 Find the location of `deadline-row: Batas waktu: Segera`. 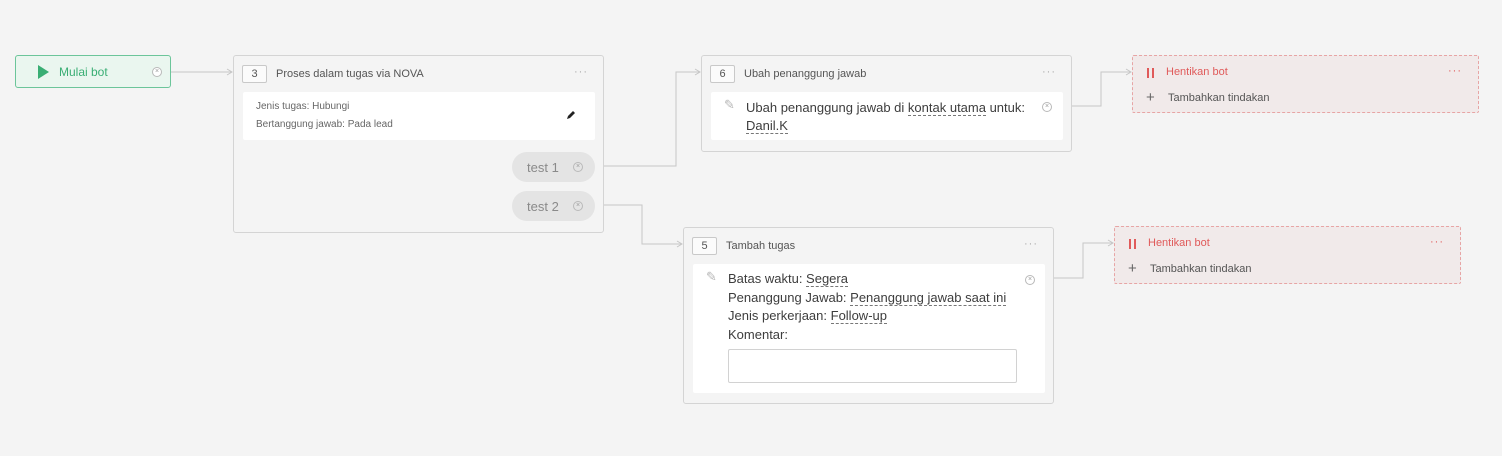

deadline-row: Batas waktu: Segera is located at coordinates (788, 279).